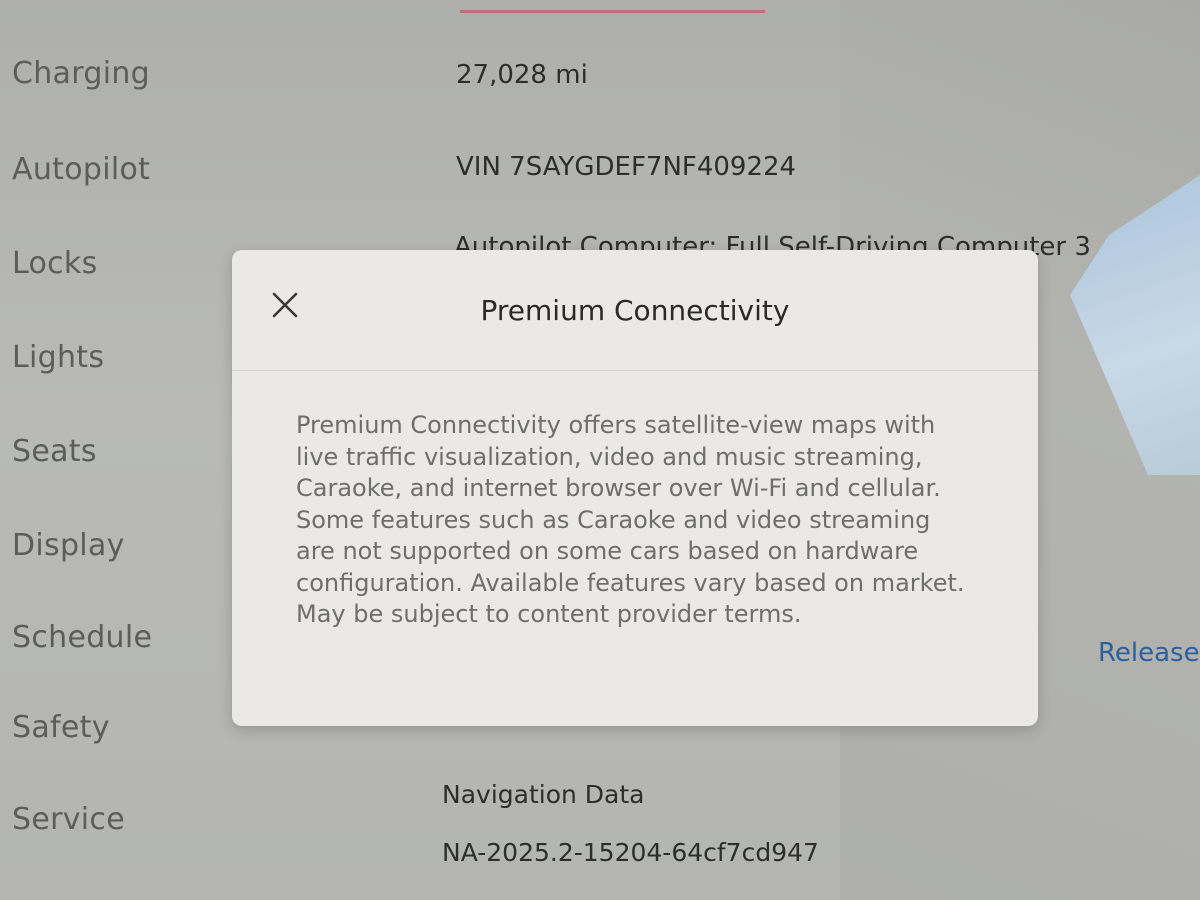 Image resolution: width=1200 pixels, height=900 pixels. What do you see at coordinates (81, 73) in the screenshot?
I see `sidebar-item-charging: Charging` at bounding box center [81, 73].